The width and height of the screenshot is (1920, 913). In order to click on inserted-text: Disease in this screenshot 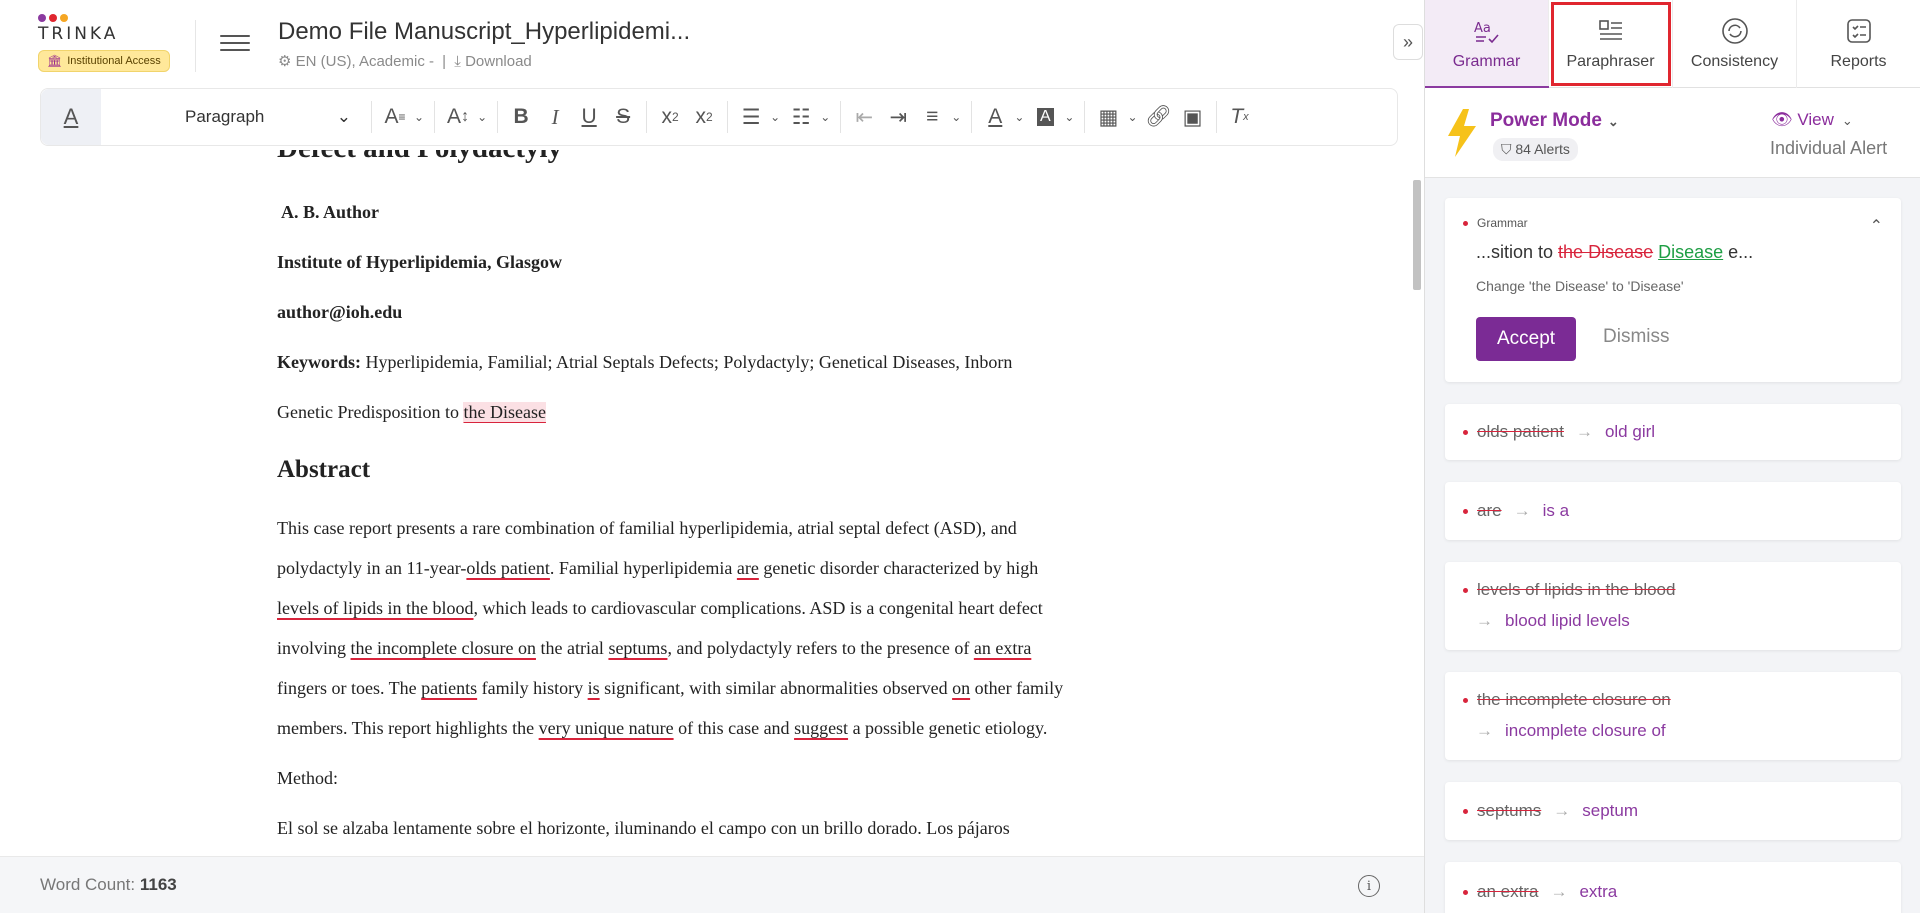, I will do `click(1691, 252)`.